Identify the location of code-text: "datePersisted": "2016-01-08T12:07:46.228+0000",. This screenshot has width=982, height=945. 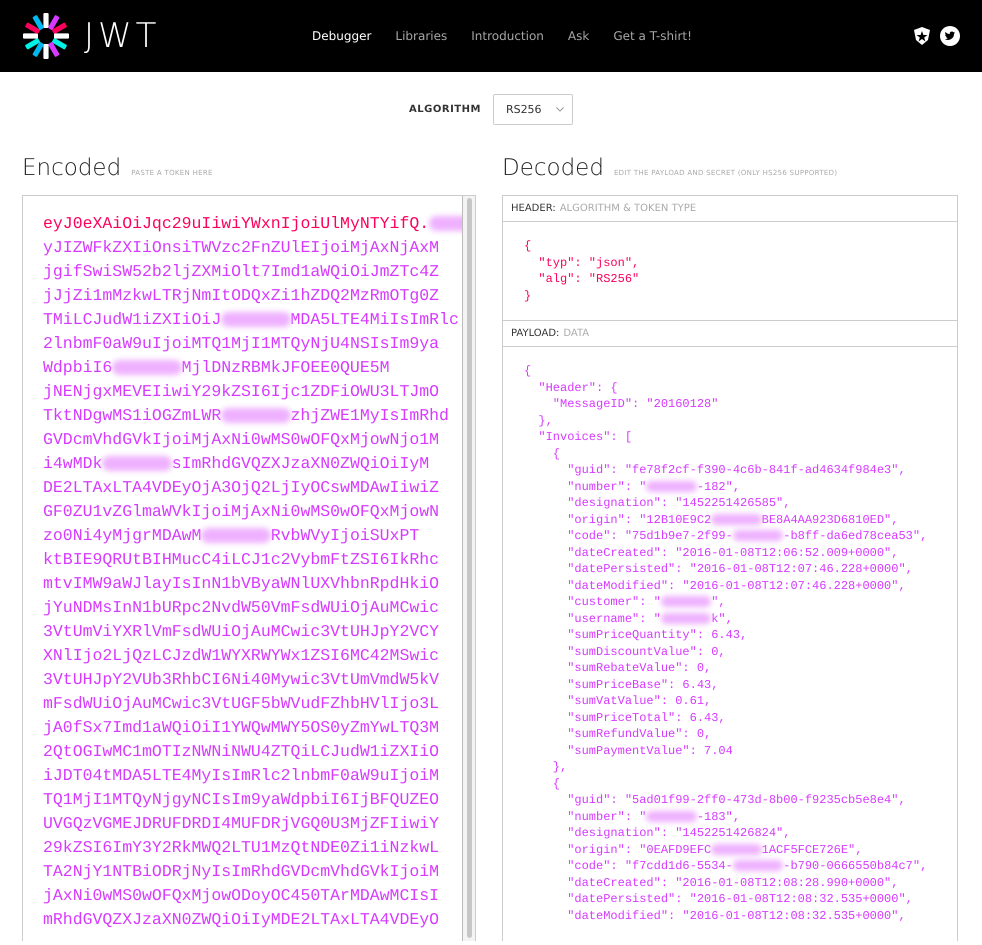
(739, 569).